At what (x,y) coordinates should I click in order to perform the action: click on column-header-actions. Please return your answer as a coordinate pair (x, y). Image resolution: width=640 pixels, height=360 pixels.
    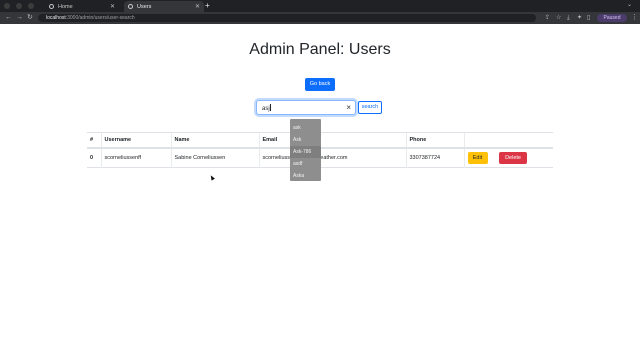
    Looking at the image, I should click on (508, 140).